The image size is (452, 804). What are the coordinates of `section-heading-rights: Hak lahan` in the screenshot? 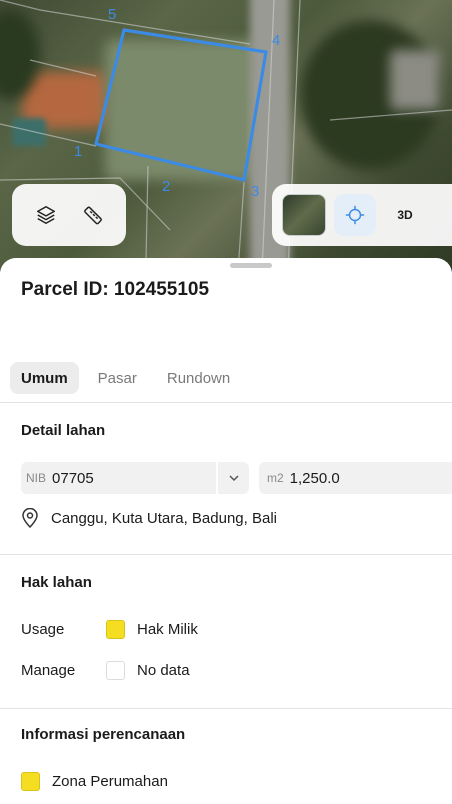 It's located at (56, 582).